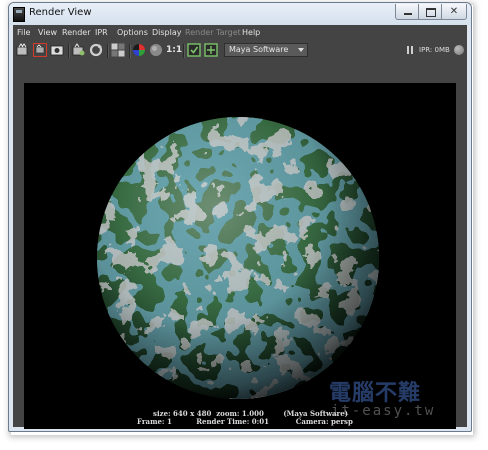  I want to click on menu-view: View, so click(47, 32).